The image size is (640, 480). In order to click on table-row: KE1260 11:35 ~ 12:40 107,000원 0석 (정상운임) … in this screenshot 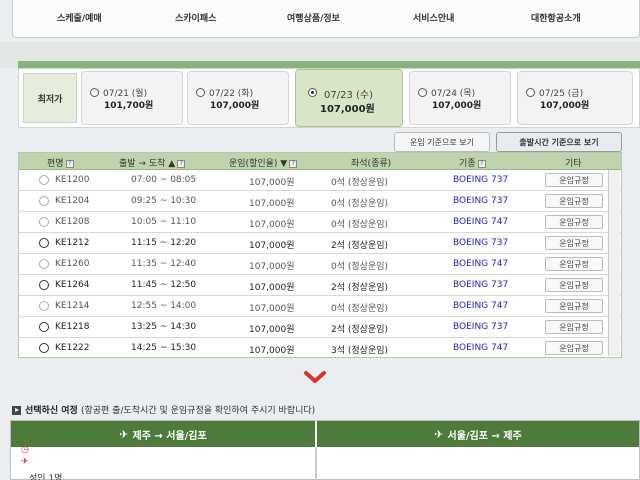, I will do `click(320, 264)`.